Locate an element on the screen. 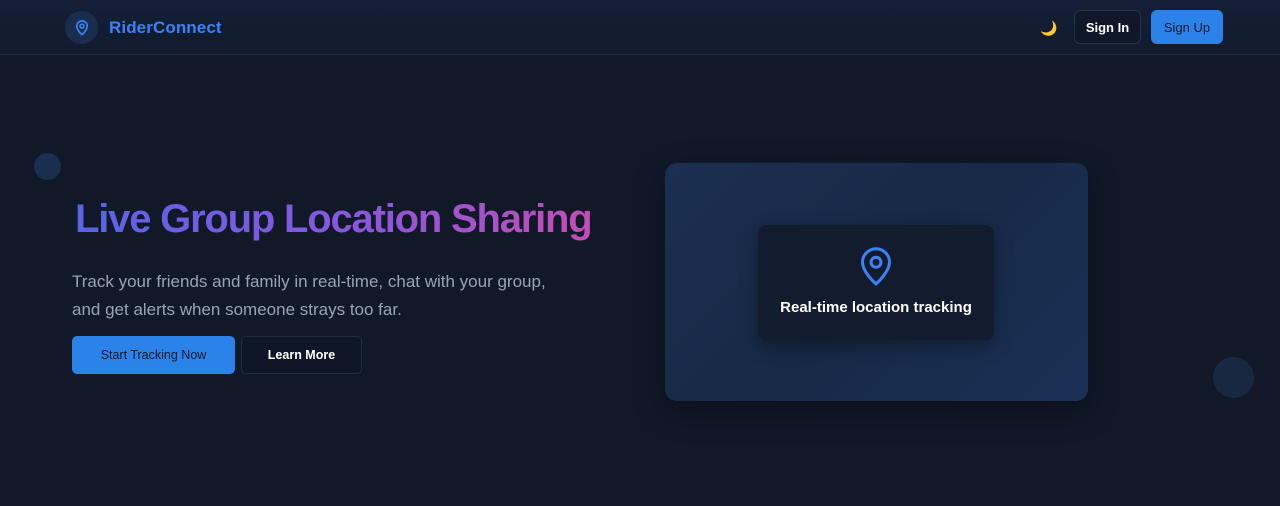  feature-panel: Real-time location tracking is located at coordinates (876, 282).